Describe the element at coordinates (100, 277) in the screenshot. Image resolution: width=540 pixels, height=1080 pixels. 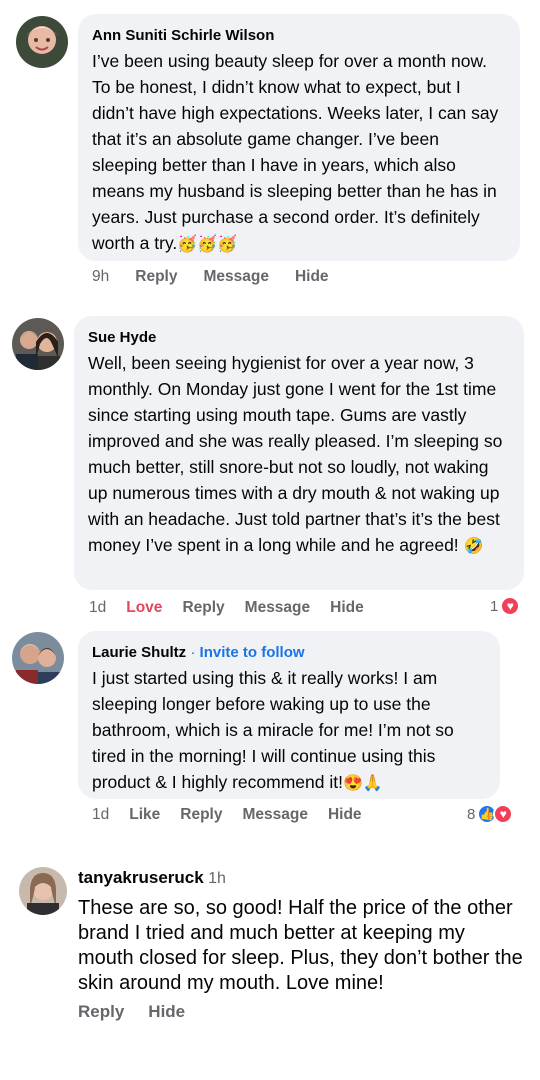
I see `comment-time: 9h` at that location.